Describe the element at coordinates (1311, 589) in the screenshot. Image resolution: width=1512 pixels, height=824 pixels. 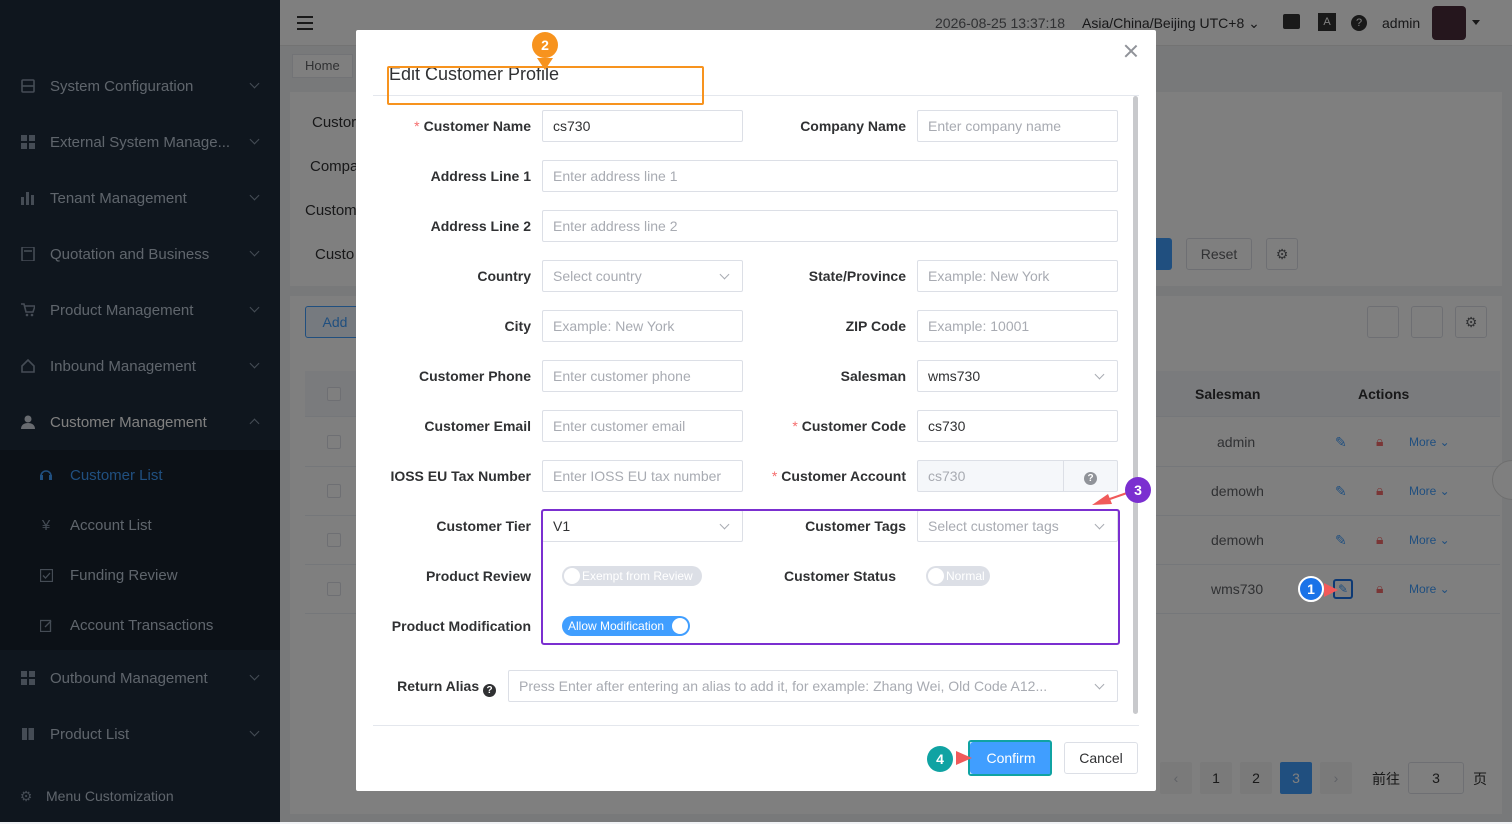
I see `annotation-badge-1: 1` at that location.